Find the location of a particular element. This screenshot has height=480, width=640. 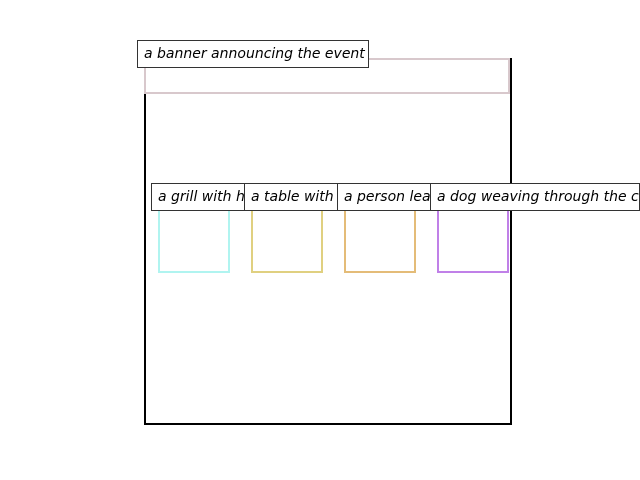

banner-label: a banner announcing the event is located at coordinates (253, 54).